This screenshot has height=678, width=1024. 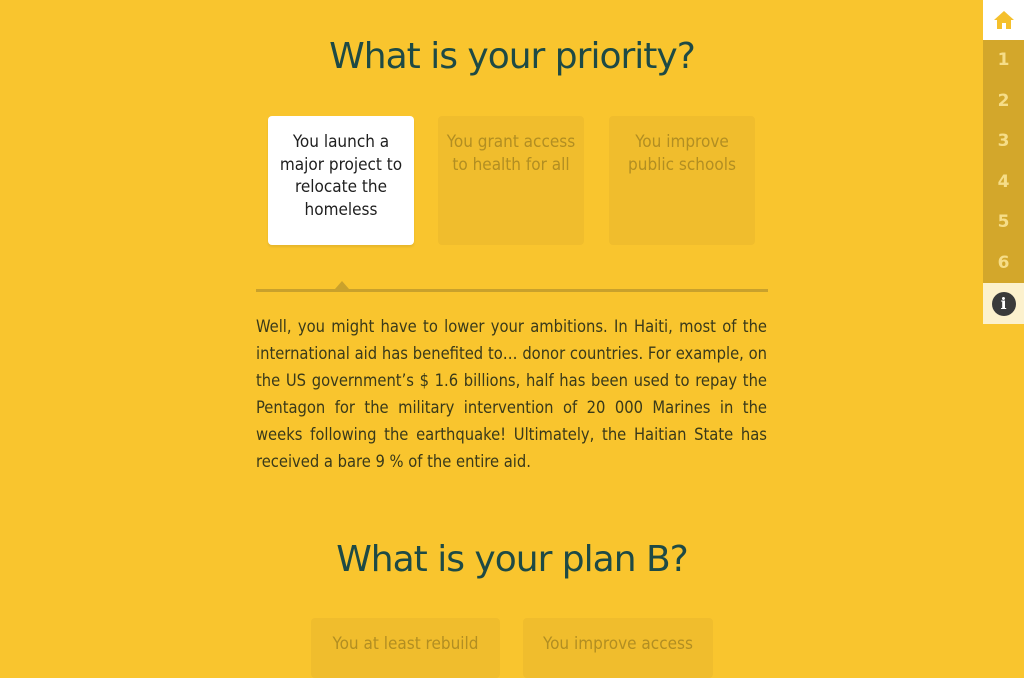 What do you see at coordinates (511, 153) in the screenshot?
I see `choice-label: You grant access to health for all` at bounding box center [511, 153].